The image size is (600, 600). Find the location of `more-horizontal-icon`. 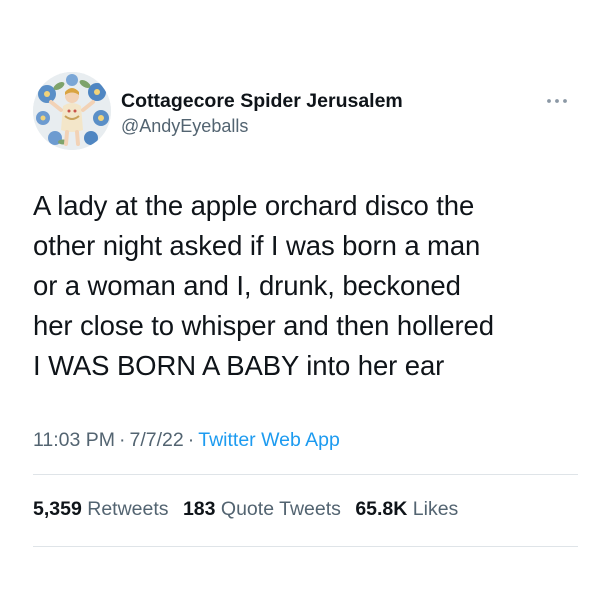

more-horizontal-icon is located at coordinates (557, 101).